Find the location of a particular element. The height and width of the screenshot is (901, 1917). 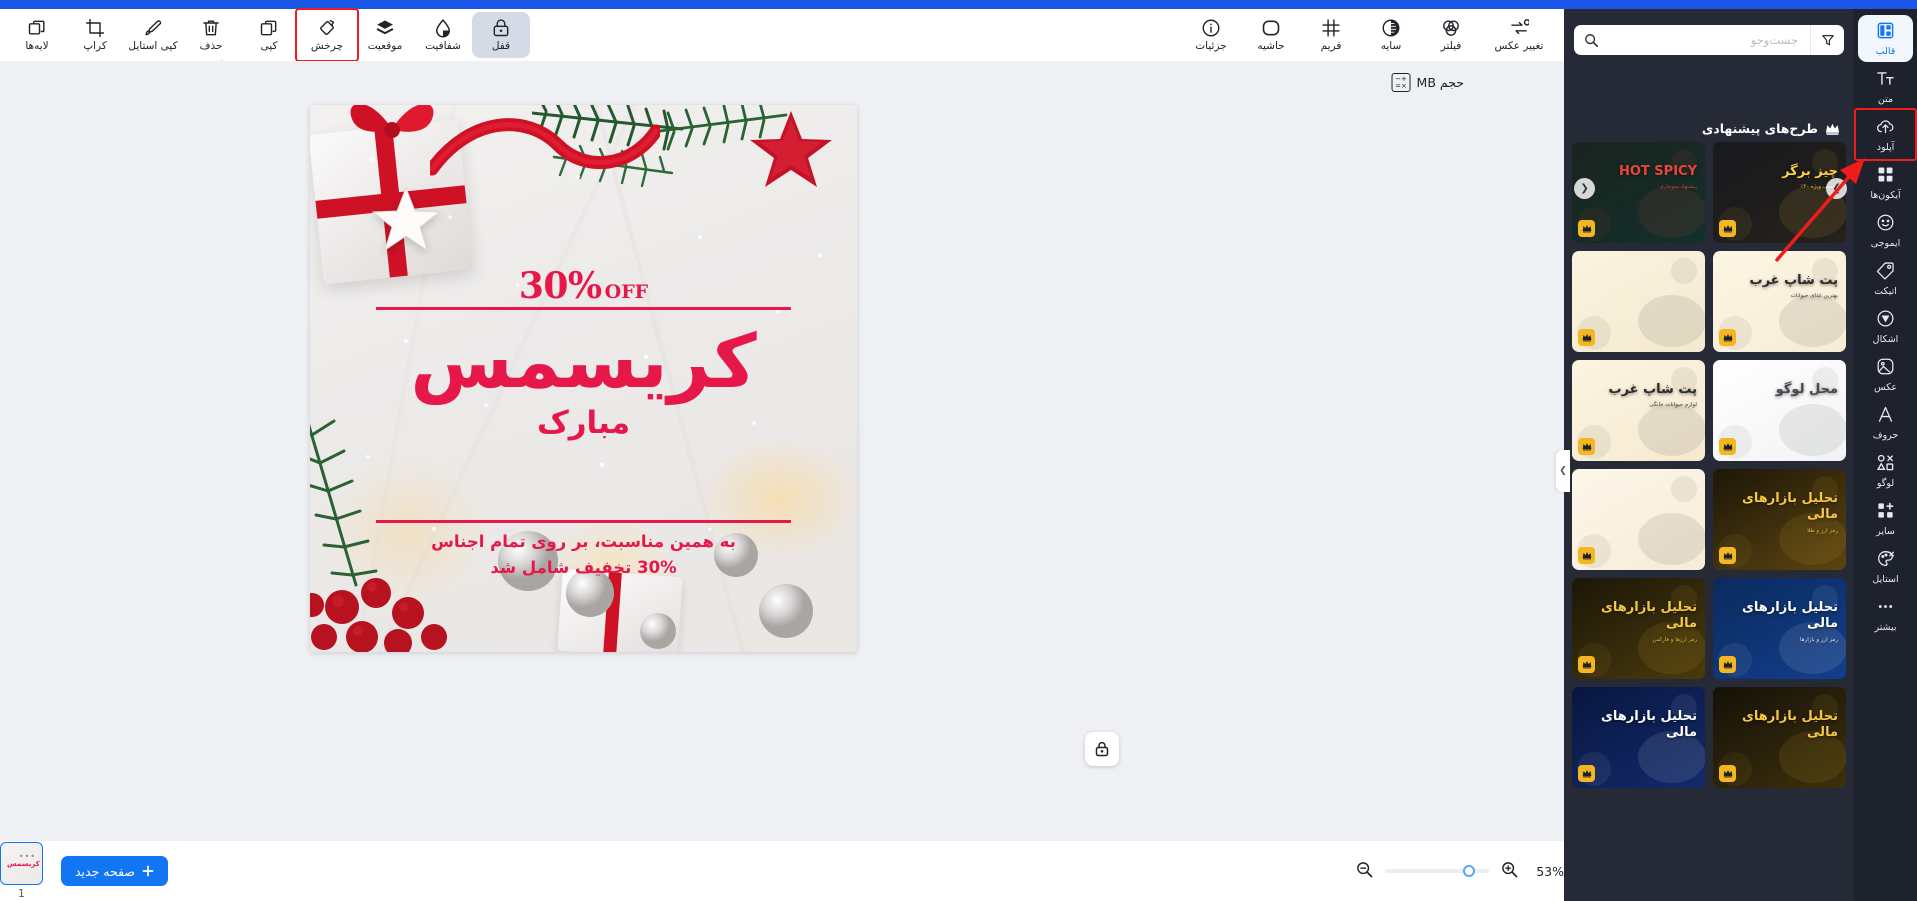

template-card: پت شاپ غرب لوازم حیوانات خانگی is located at coordinates (1638, 410).